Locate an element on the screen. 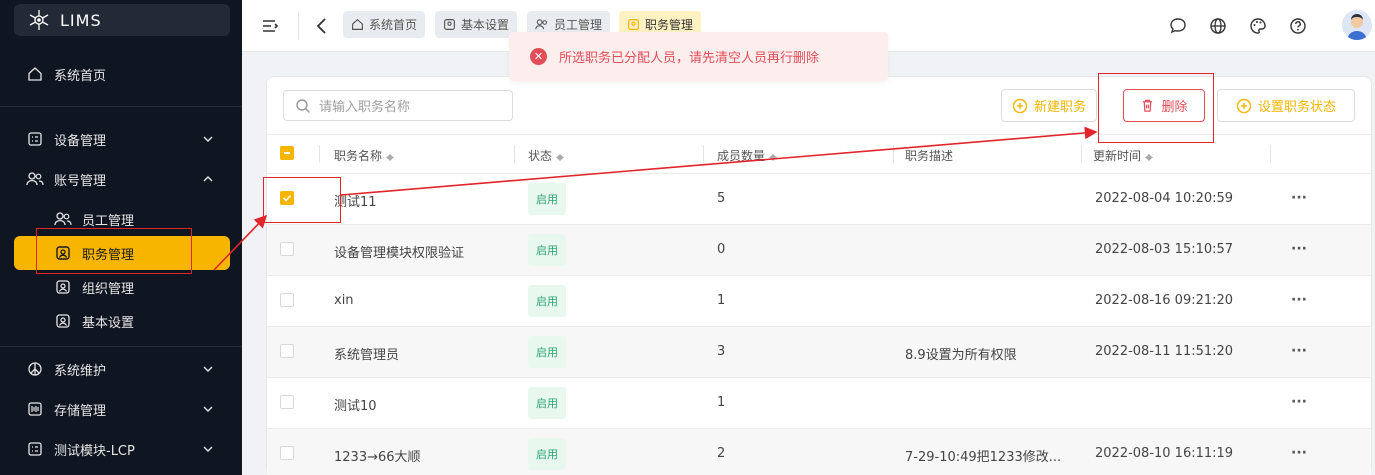  chat-icon is located at coordinates (1178, 26).